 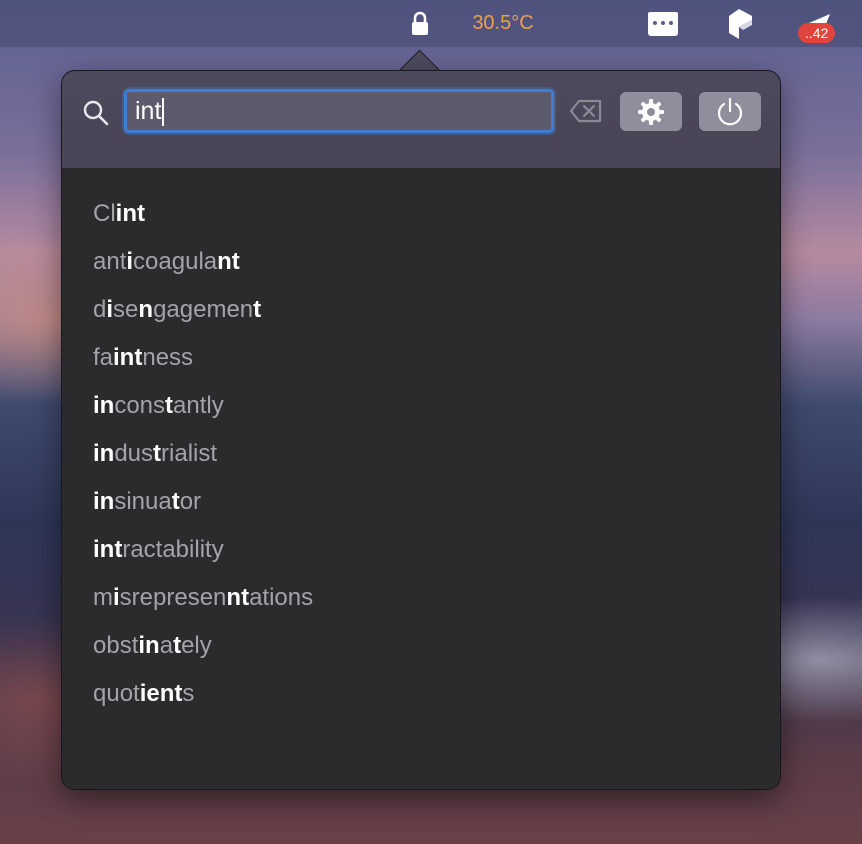 I want to click on result-text: Cl, so click(x=104, y=213).